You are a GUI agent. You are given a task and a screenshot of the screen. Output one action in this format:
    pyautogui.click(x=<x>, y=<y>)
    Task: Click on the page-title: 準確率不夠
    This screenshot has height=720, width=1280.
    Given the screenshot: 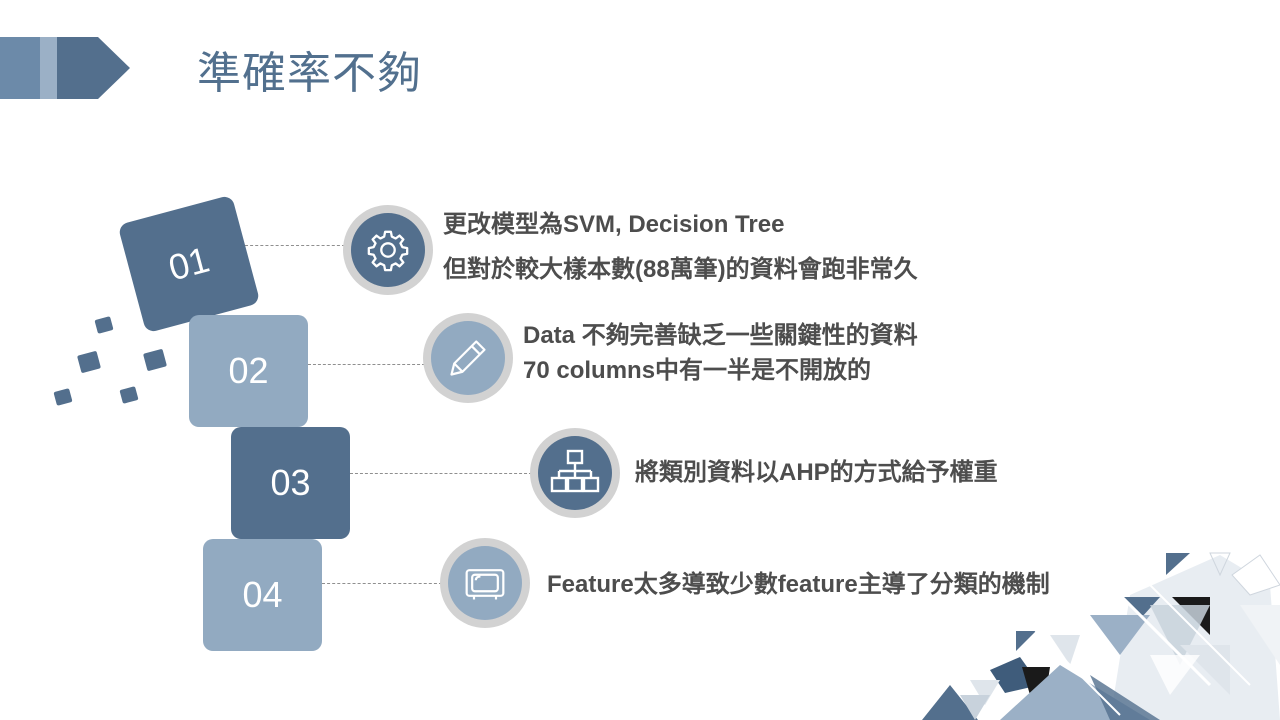 What is the action you would take?
    pyautogui.click(x=309, y=73)
    